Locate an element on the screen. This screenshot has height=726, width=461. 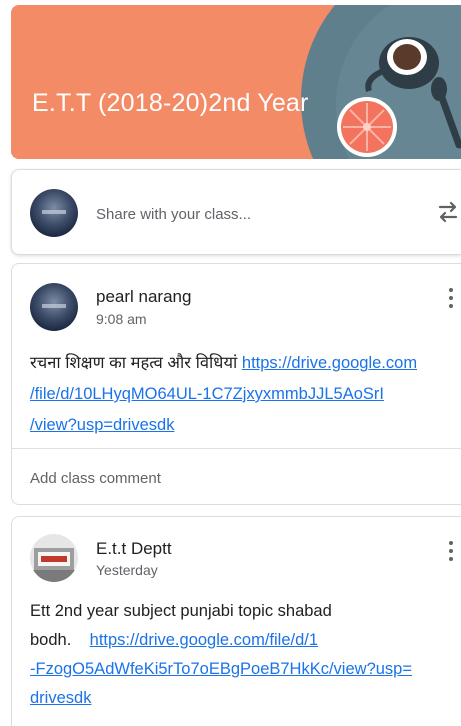
post-text: bodh. is located at coordinates (51, 640).